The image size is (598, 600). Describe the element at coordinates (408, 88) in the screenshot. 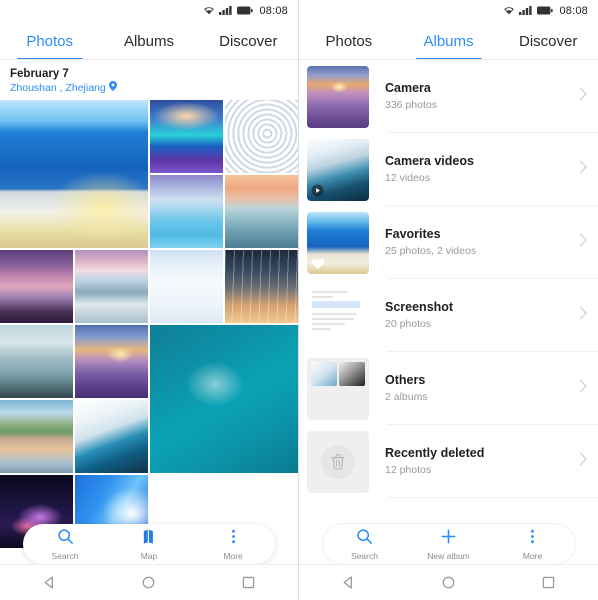

I see `album-name: Camera` at that location.